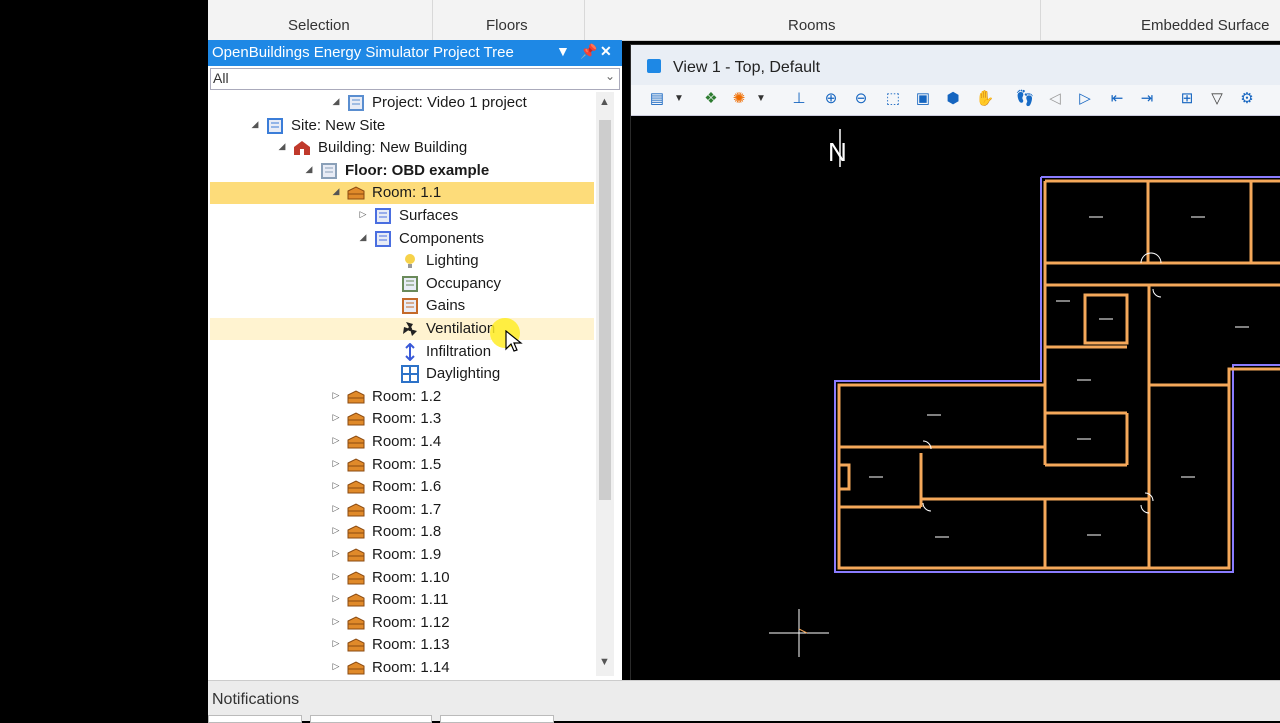  I want to click on tree-item: ▷ Room: 1.13, so click(402, 645).